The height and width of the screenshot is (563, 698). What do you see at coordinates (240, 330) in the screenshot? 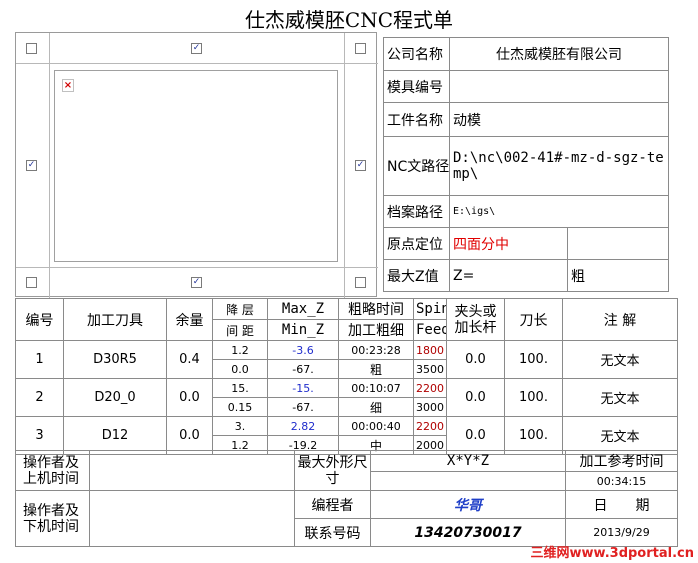
I see `col-spacing-header: 间 距` at bounding box center [240, 330].